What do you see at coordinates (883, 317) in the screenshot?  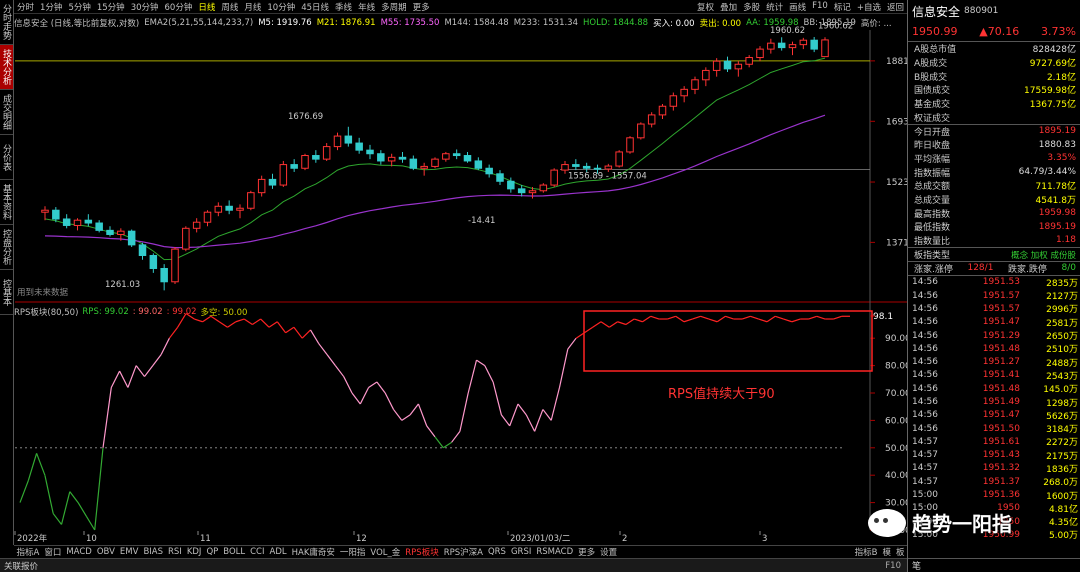 I see `rps-tick-0: 98.1` at bounding box center [883, 317].